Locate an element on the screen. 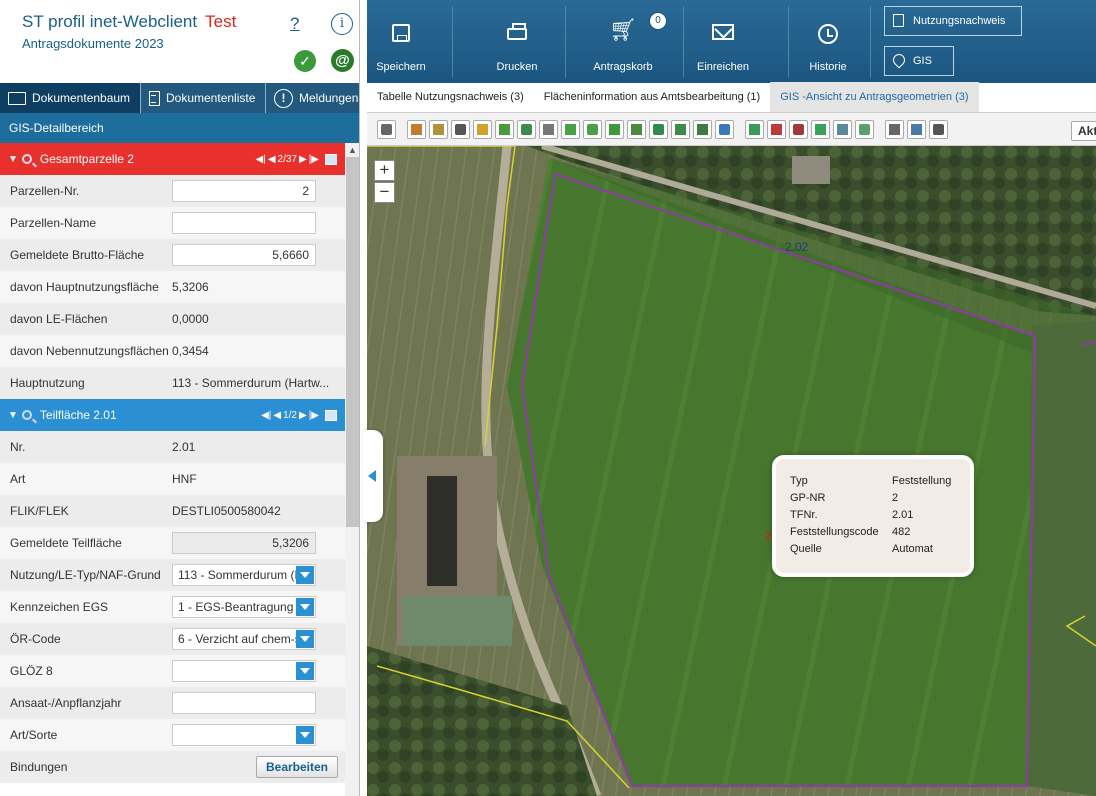  delete-icon is located at coordinates (548, 129).